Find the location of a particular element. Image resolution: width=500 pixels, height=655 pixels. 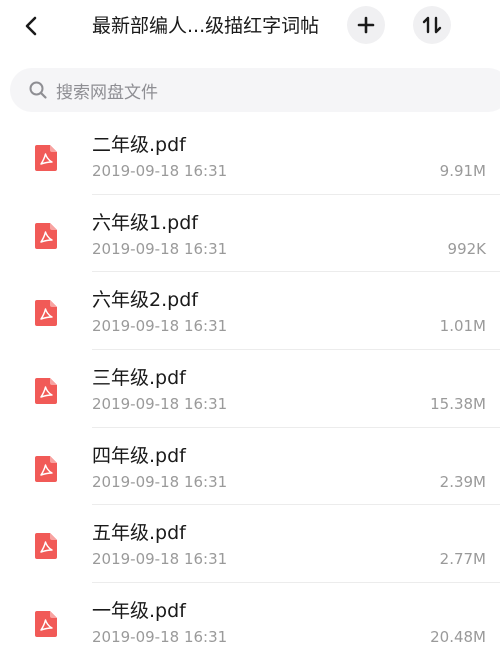

file-name: 四年级.pdf is located at coordinates (139, 455).